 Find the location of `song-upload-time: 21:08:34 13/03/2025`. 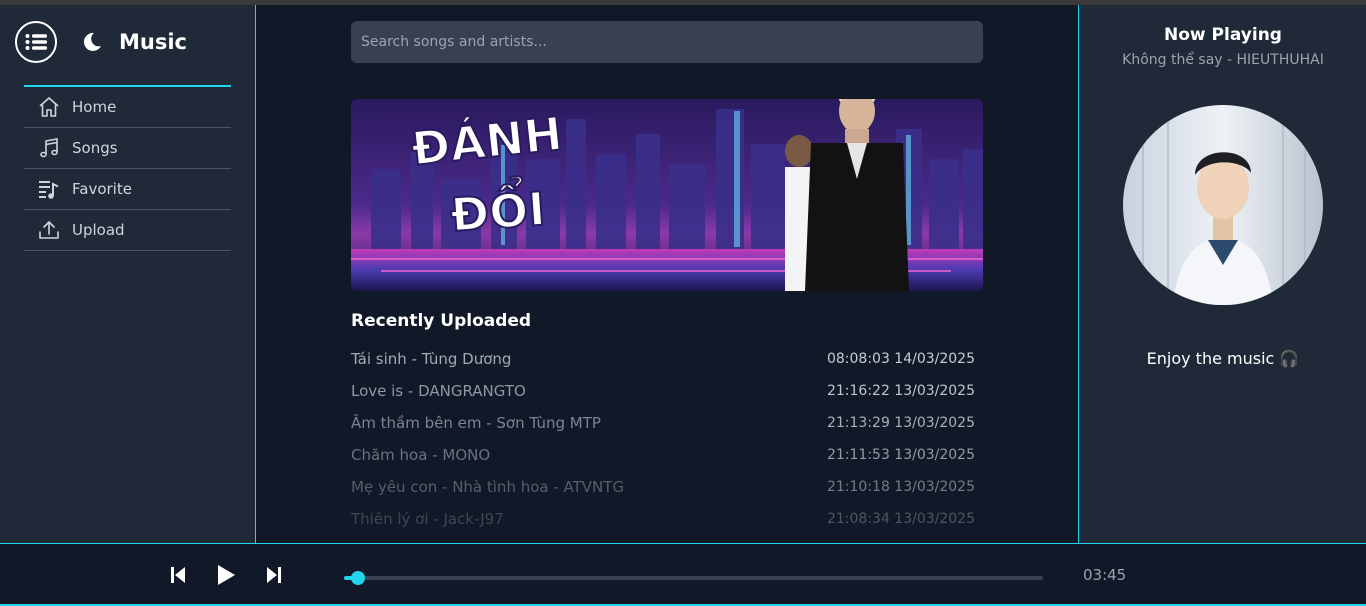

song-upload-time: 21:08:34 13/03/2025 is located at coordinates (900, 519).